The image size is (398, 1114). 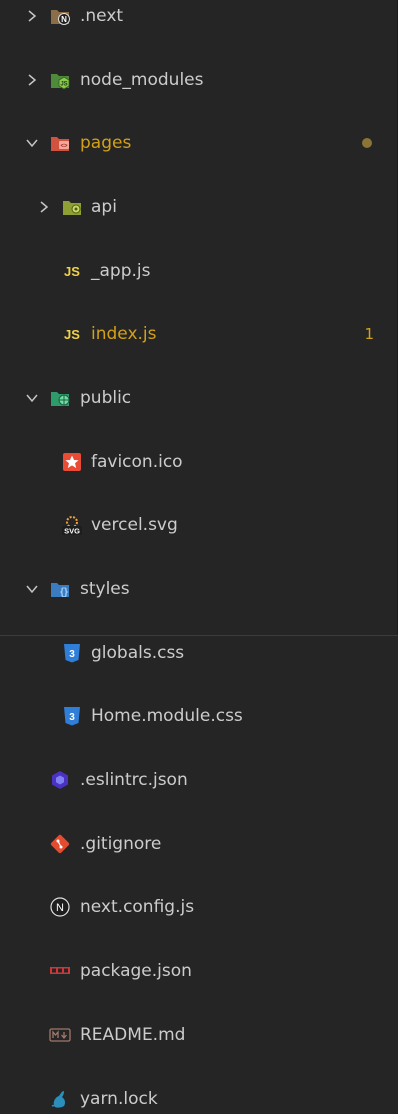 I want to click on favicon-star-icon, so click(x=72, y=462).